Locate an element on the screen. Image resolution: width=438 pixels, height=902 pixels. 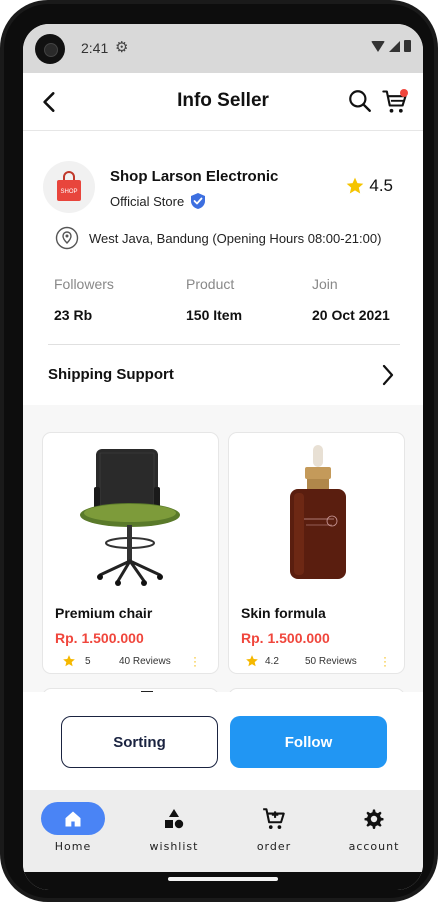
chair-image is located at coordinates (130, 517).